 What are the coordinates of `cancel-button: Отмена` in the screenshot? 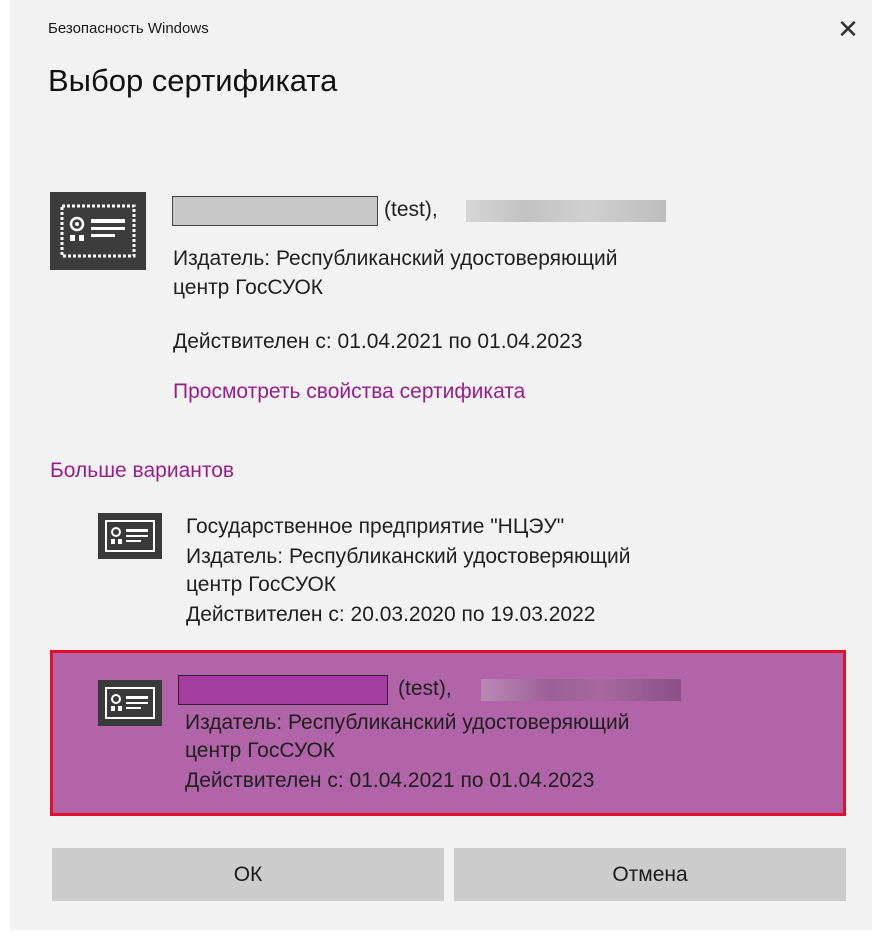 It's located at (650, 874).